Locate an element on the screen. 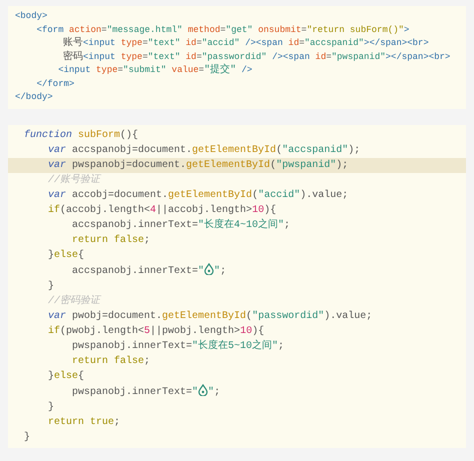 This screenshot has width=474, height=461. code-line: //密码验证 is located at coordinates (74, 301).